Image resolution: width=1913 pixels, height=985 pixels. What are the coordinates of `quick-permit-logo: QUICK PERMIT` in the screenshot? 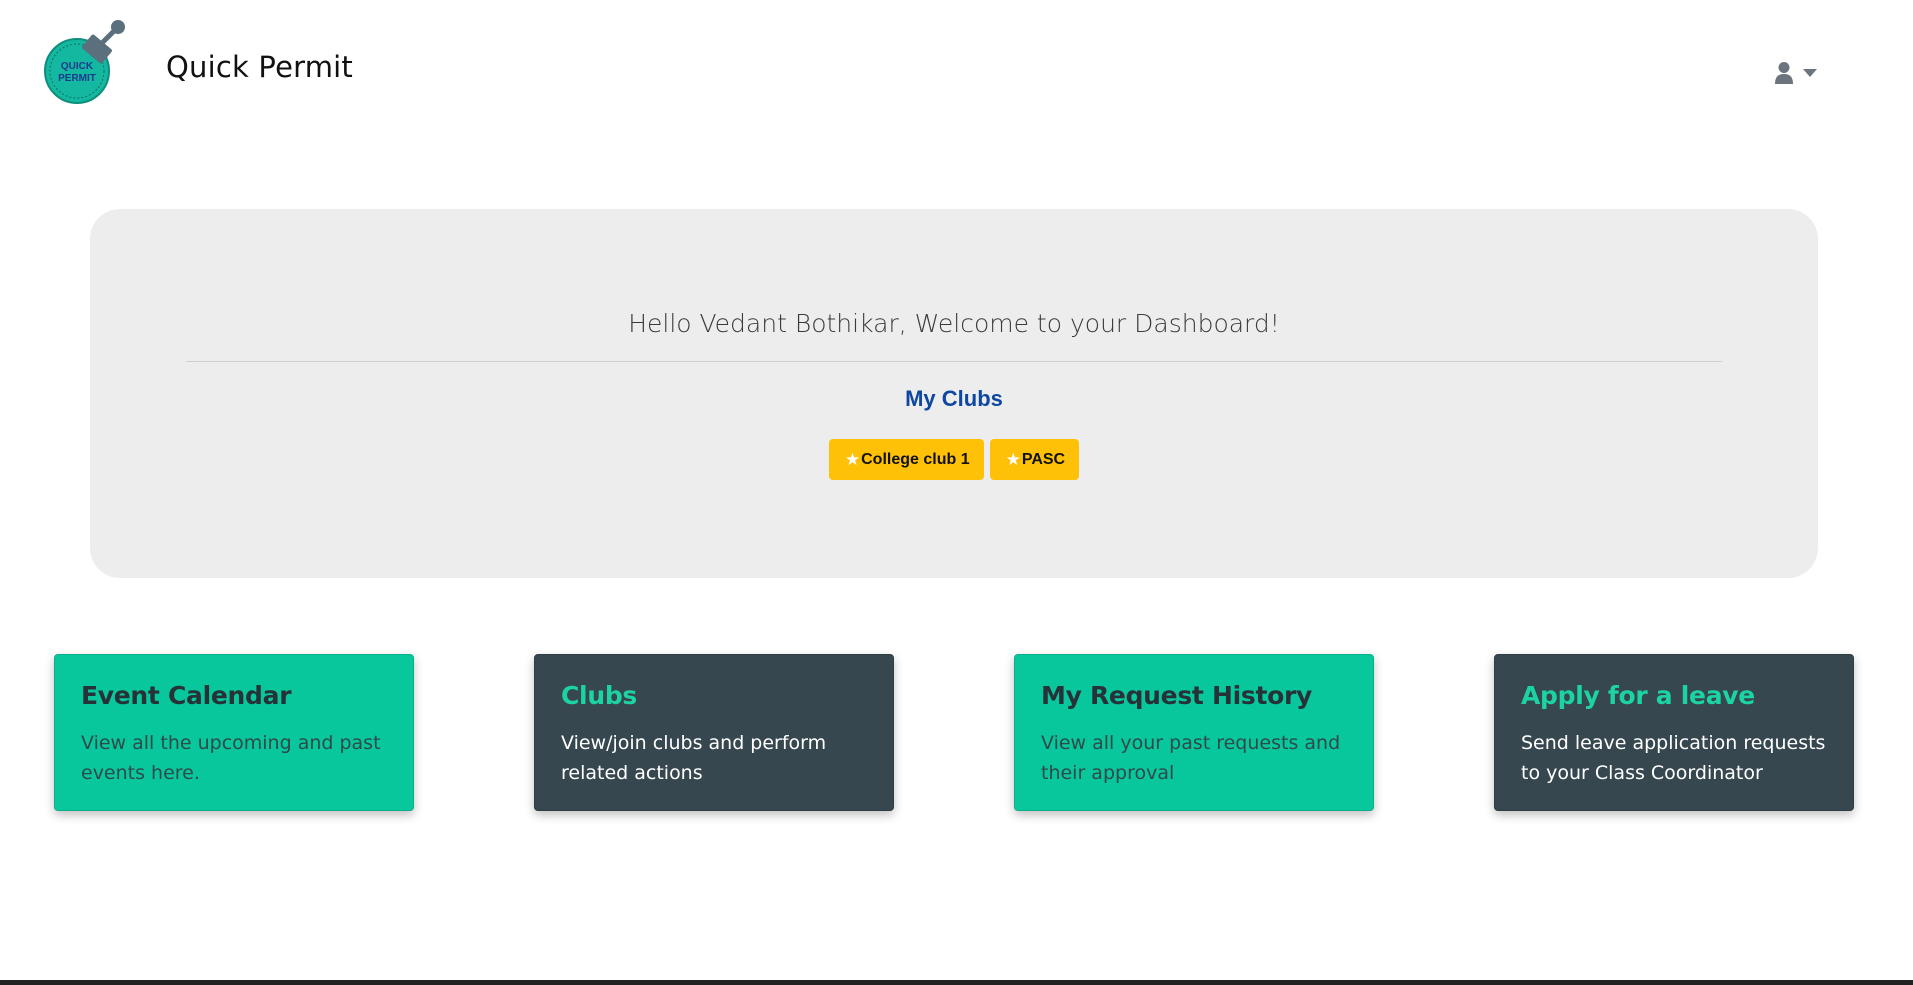 It's located at (85, 65).